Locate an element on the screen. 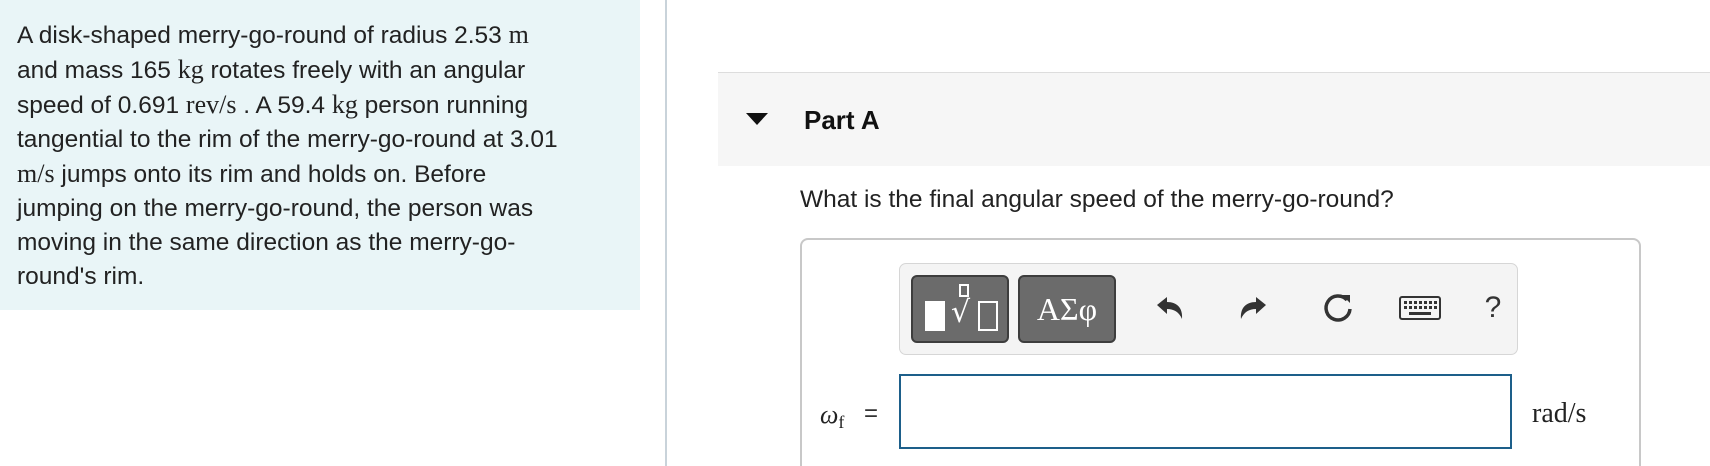  radicand-box-icon is located at coordinates (988, 316).